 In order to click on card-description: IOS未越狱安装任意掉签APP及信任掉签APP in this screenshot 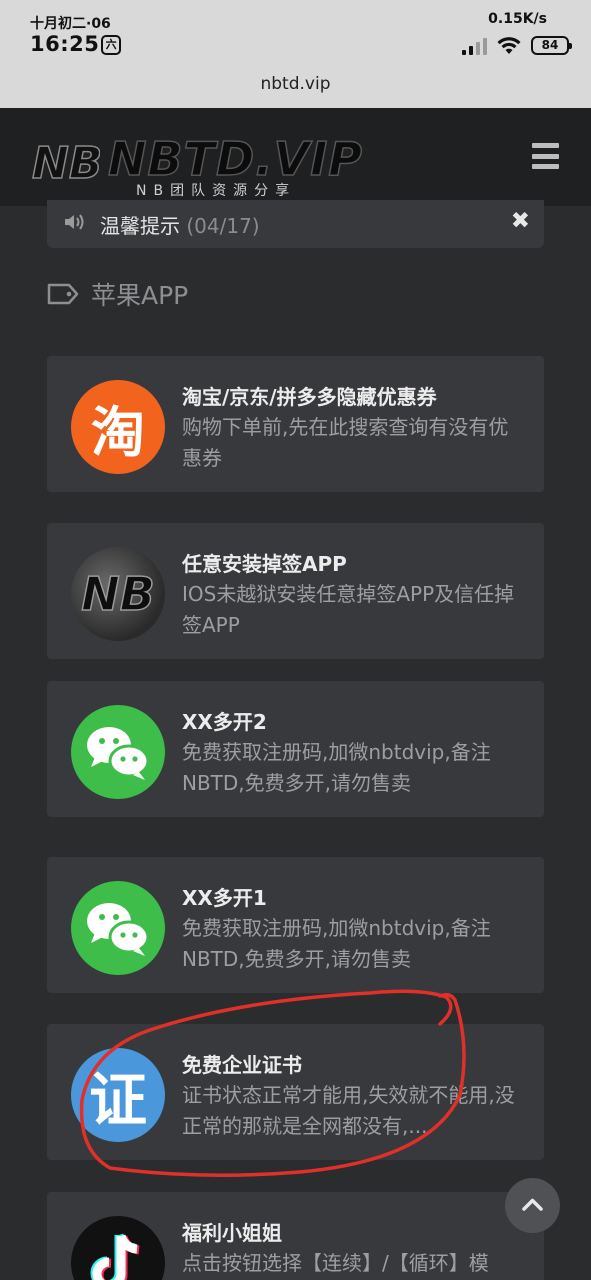, I will do `click(348, 609)`.